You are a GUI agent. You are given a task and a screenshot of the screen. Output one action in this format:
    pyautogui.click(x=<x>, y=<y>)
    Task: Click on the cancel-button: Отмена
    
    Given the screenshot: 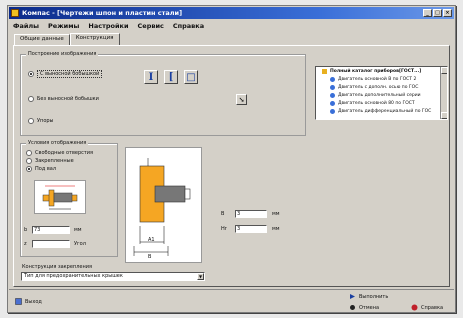 What is the action you would take?
    pyautogui.click(x=364, y=307)
    